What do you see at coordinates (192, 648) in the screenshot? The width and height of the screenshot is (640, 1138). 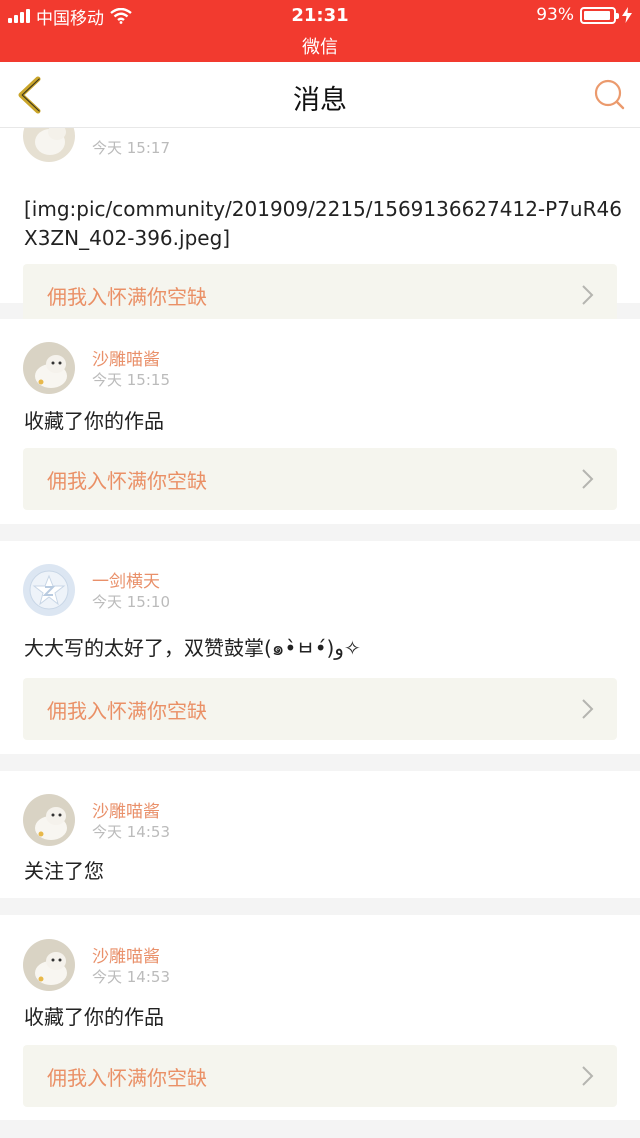 I see `message-text: 大大写的太好了，双赞鼓掌(๑•̀ㅂ•́)و✧` at bounding box center [192, 648].